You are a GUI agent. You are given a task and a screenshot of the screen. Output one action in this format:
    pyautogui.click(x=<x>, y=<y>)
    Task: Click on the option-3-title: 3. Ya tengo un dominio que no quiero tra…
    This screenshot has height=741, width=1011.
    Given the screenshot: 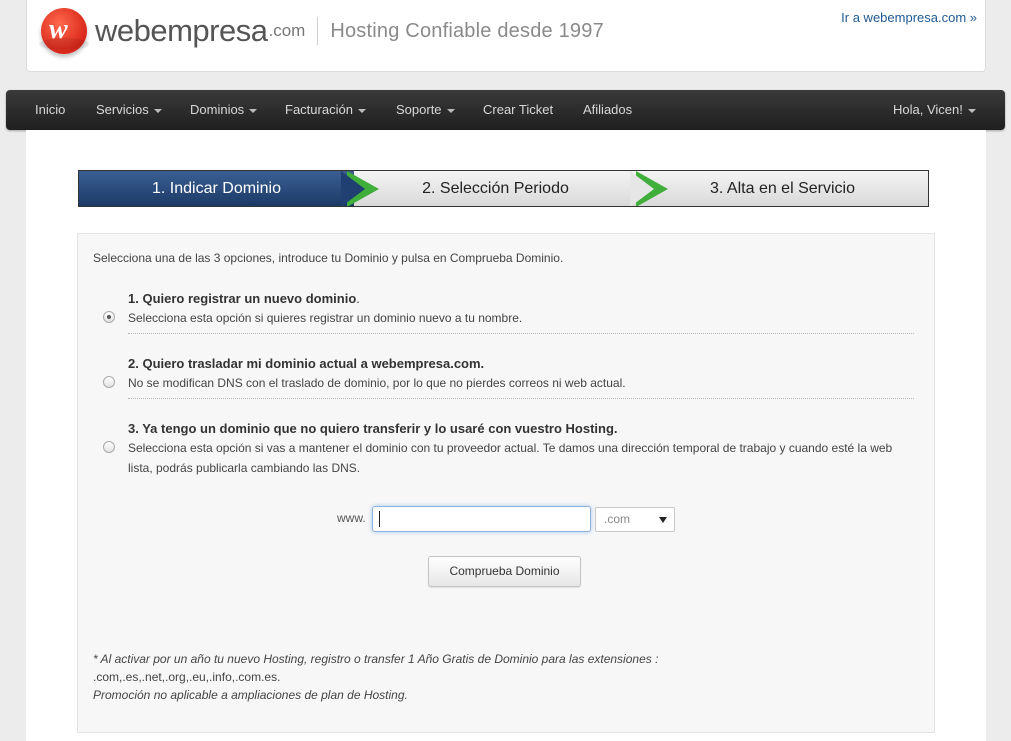 What is the action you would take?
    pyautogui.click(x=373, y=428)
    